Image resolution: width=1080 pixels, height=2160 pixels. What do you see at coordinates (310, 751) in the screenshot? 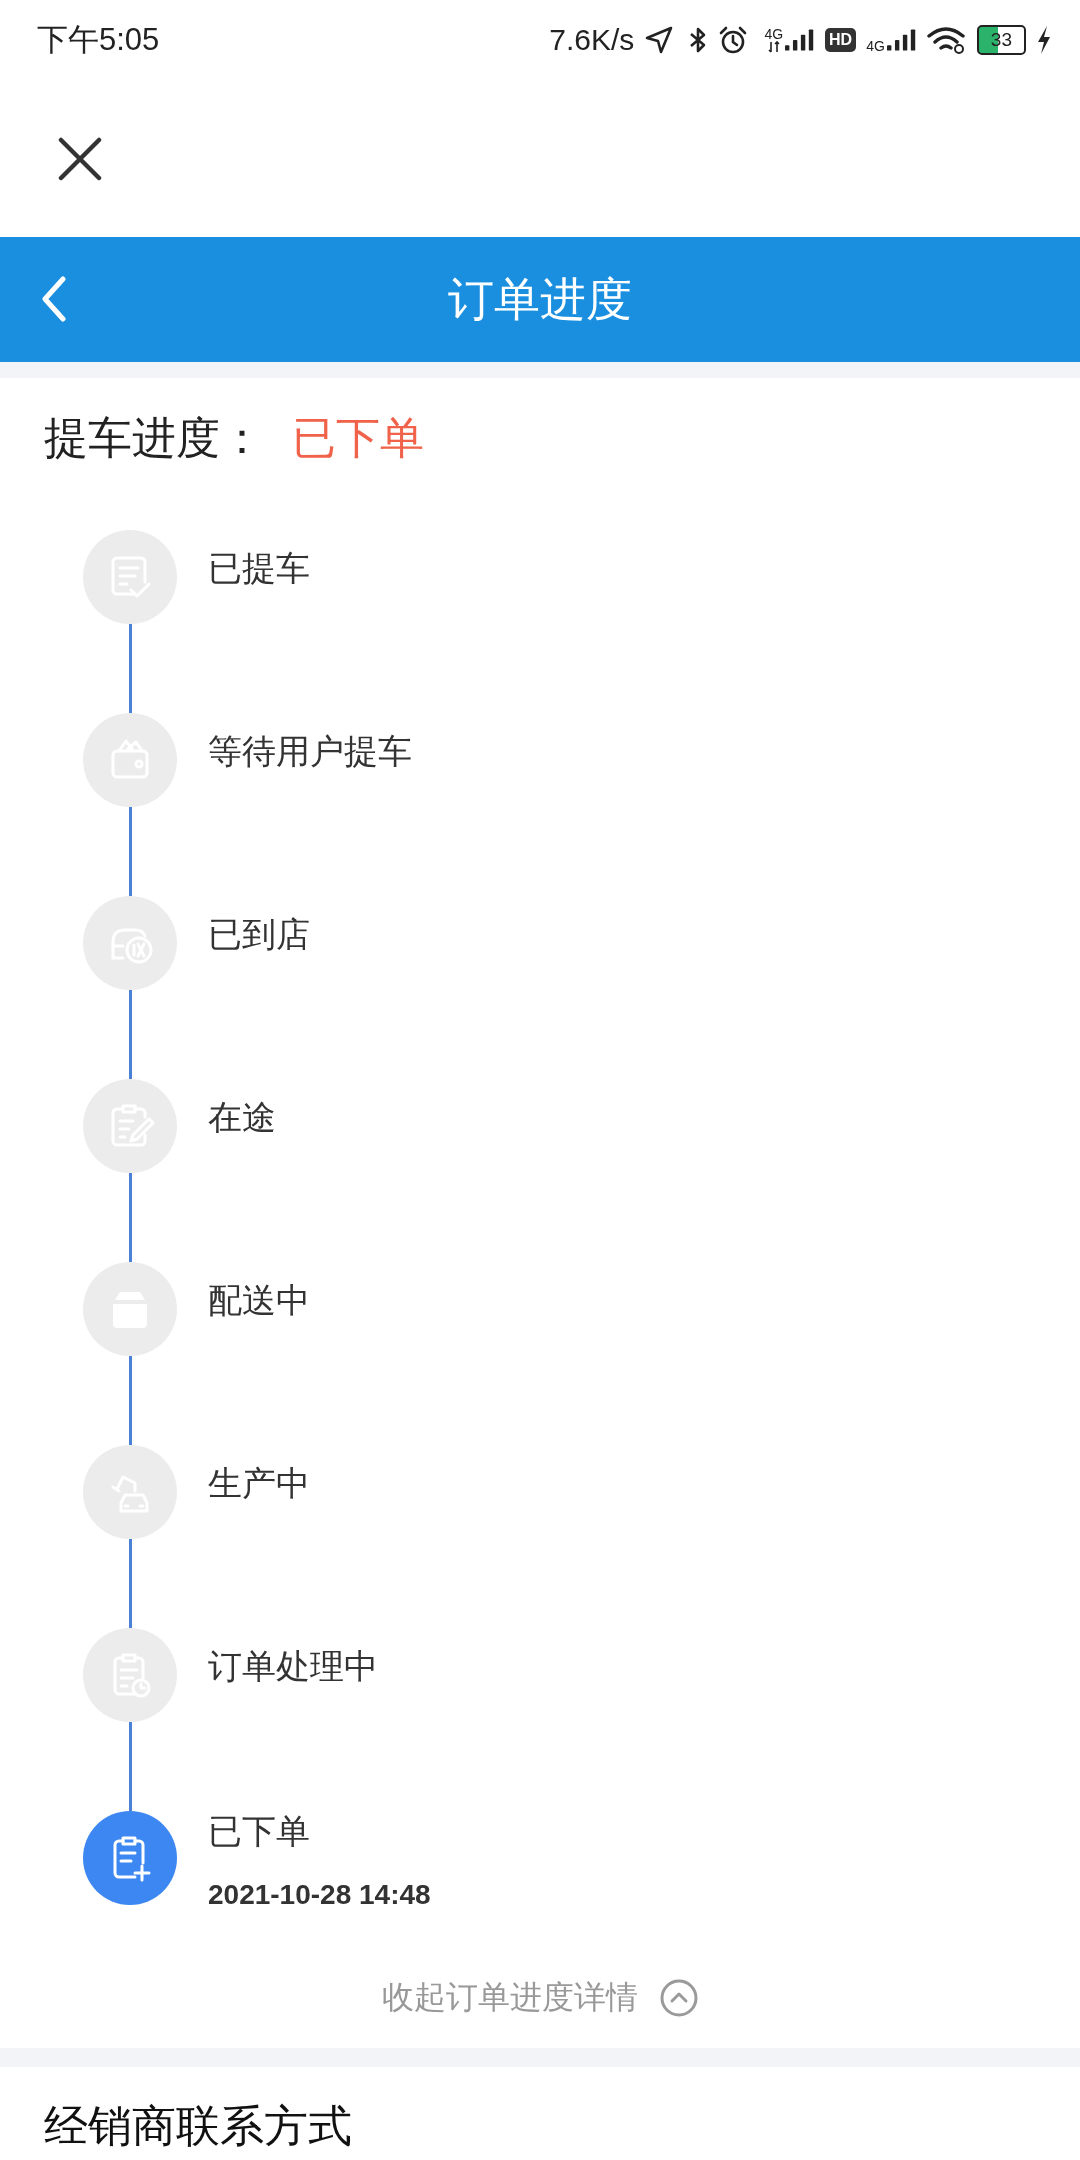
I see `step-label: 等待用户提车` at bounding box center [310, 751].